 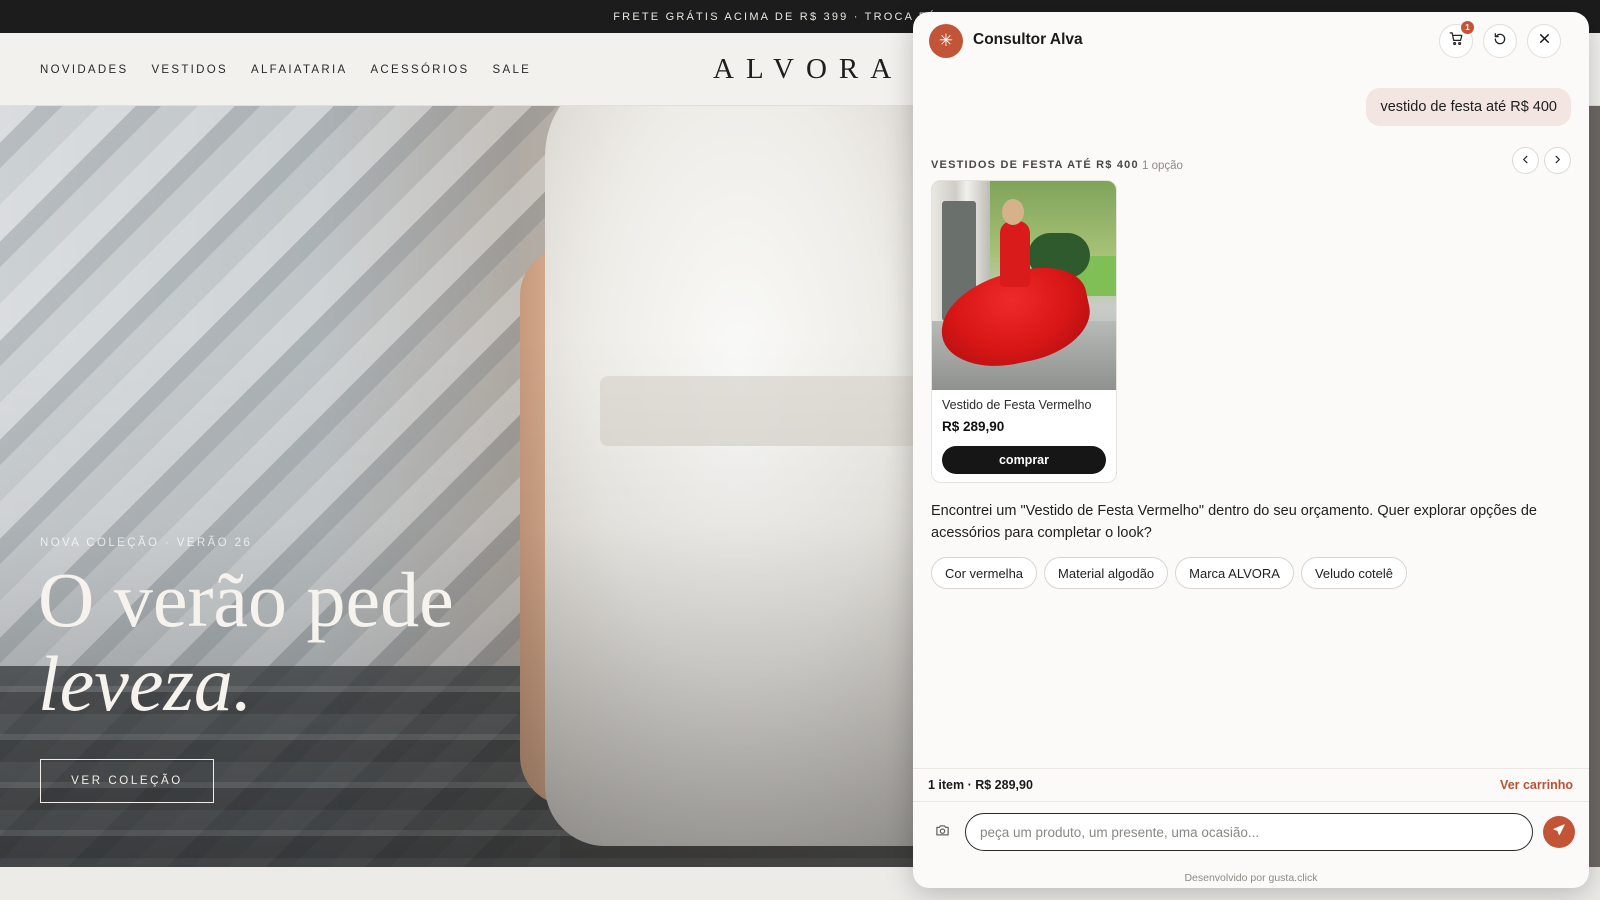 I want to click on suggestion-chip-cor-vermelha: Cor vermelha, so click(x=984, y=573).